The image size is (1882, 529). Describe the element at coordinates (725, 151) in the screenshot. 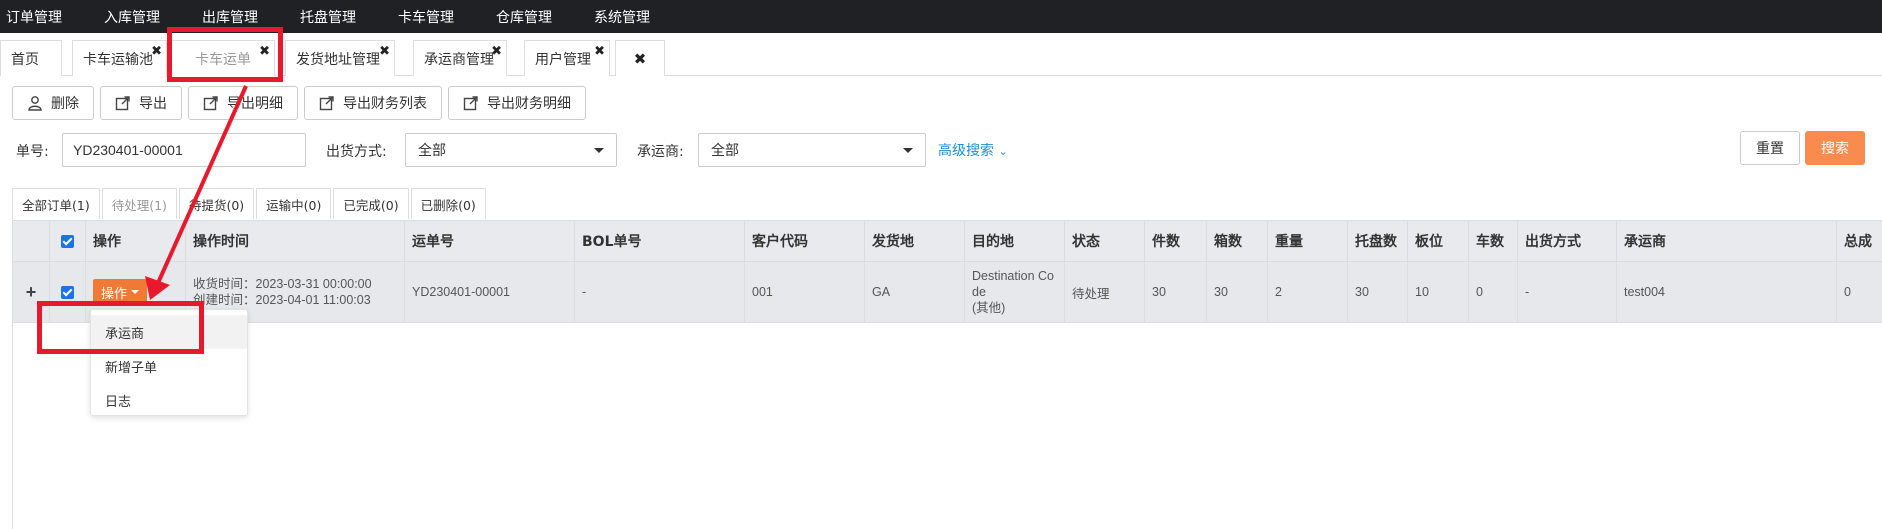

I see `carrier-value: 全部` at that location.